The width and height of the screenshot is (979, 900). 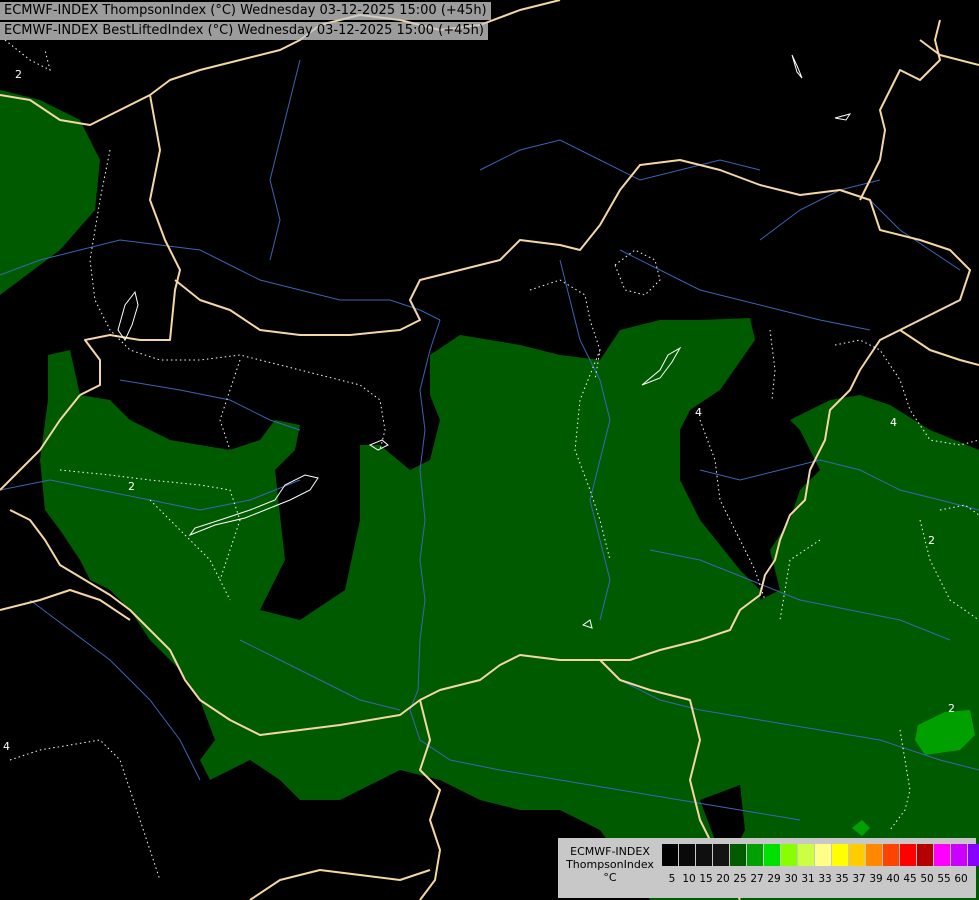 What do you see at coordinates (842, 879) in the screenshot?
I see `legend-tick-label: 35` at bounding box center [842, 879].